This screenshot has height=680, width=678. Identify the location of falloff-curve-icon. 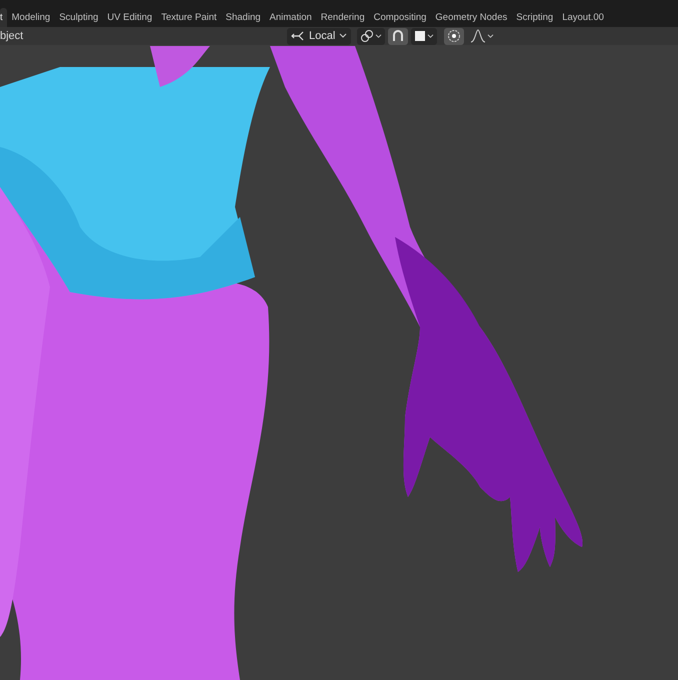
(478, 36).